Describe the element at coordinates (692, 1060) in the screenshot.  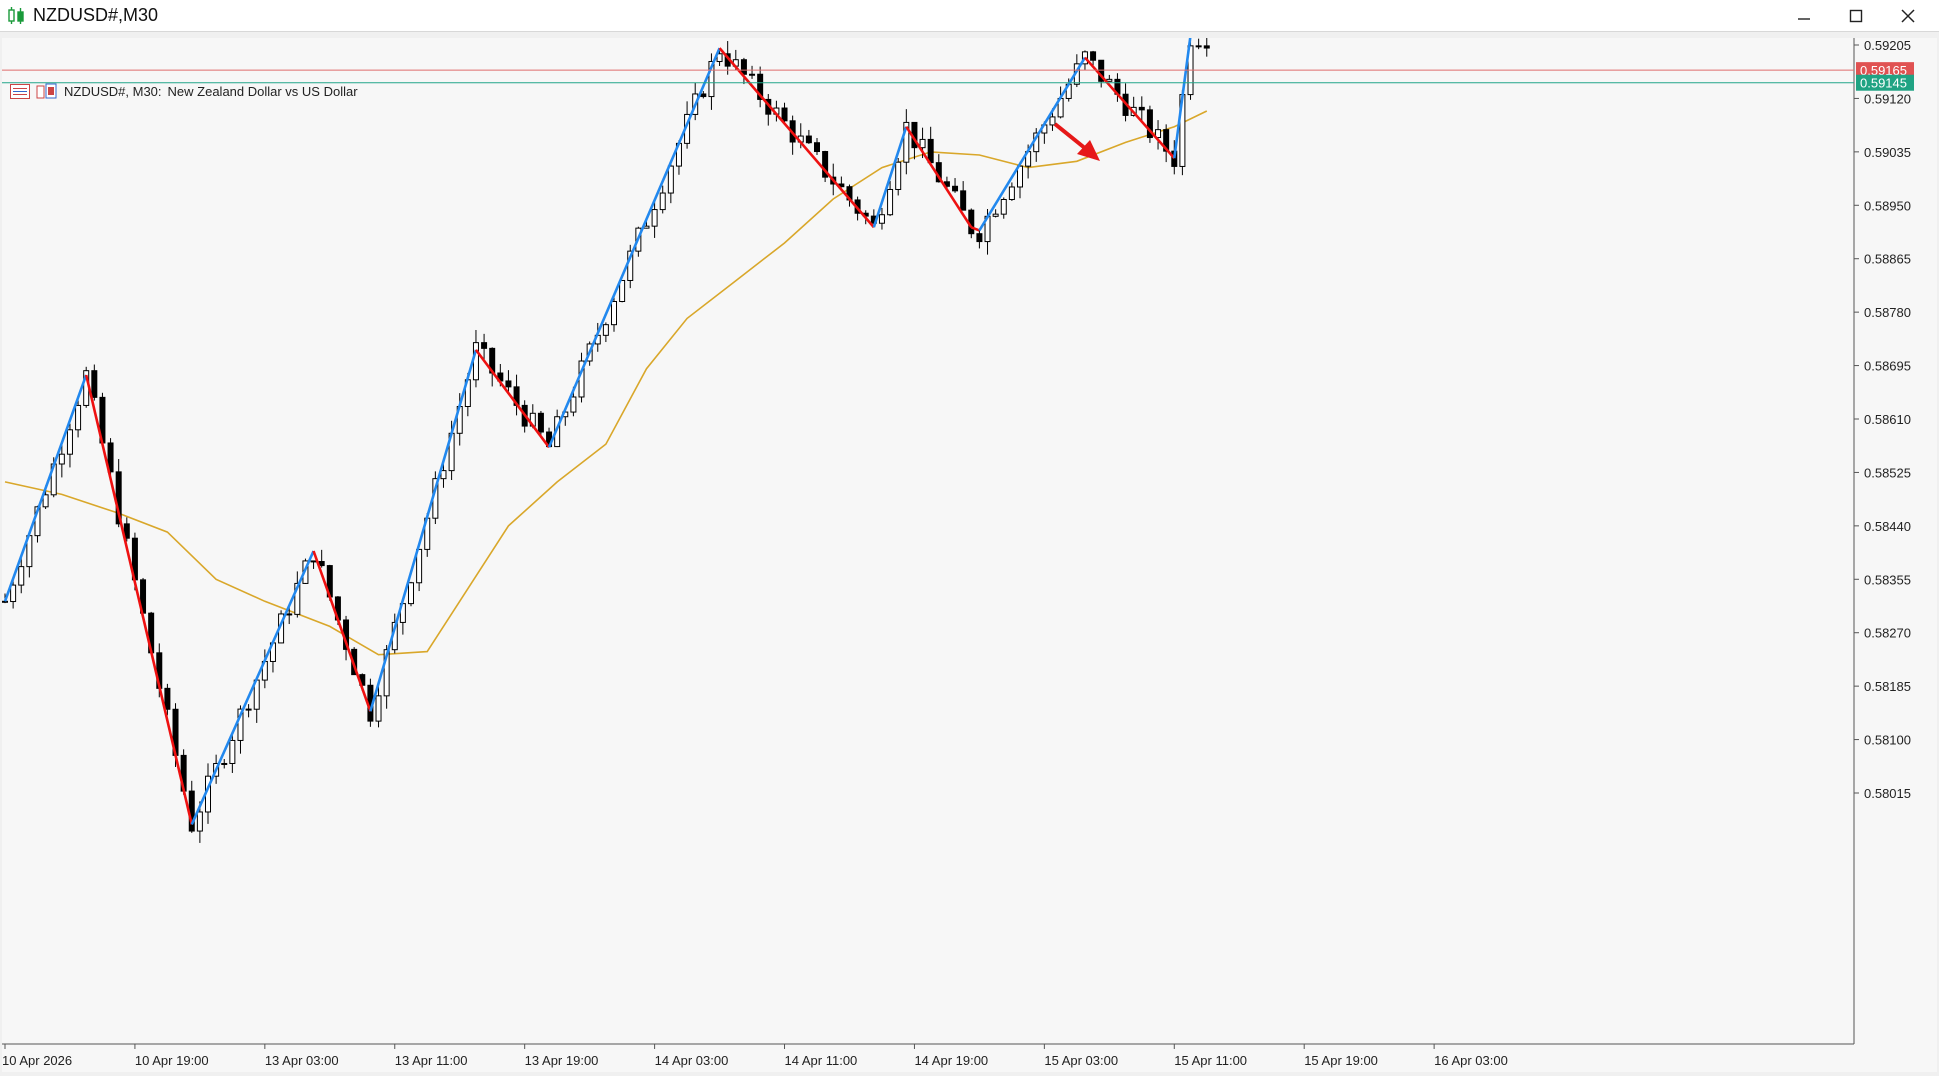
I see `x-tick-label: 14 Apr 03:00` at that location.